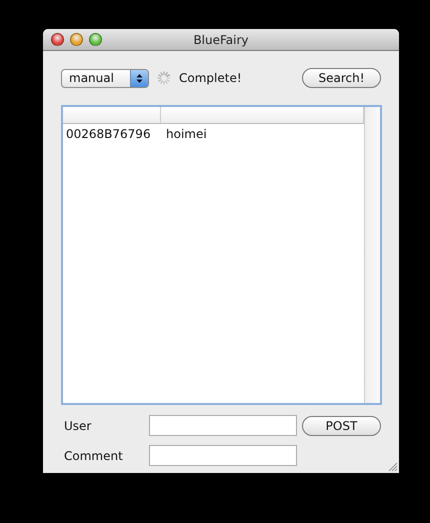 The width and height of the screenshot is (430, 523). I want to click on resize-grip-icon, so click(392, 466).